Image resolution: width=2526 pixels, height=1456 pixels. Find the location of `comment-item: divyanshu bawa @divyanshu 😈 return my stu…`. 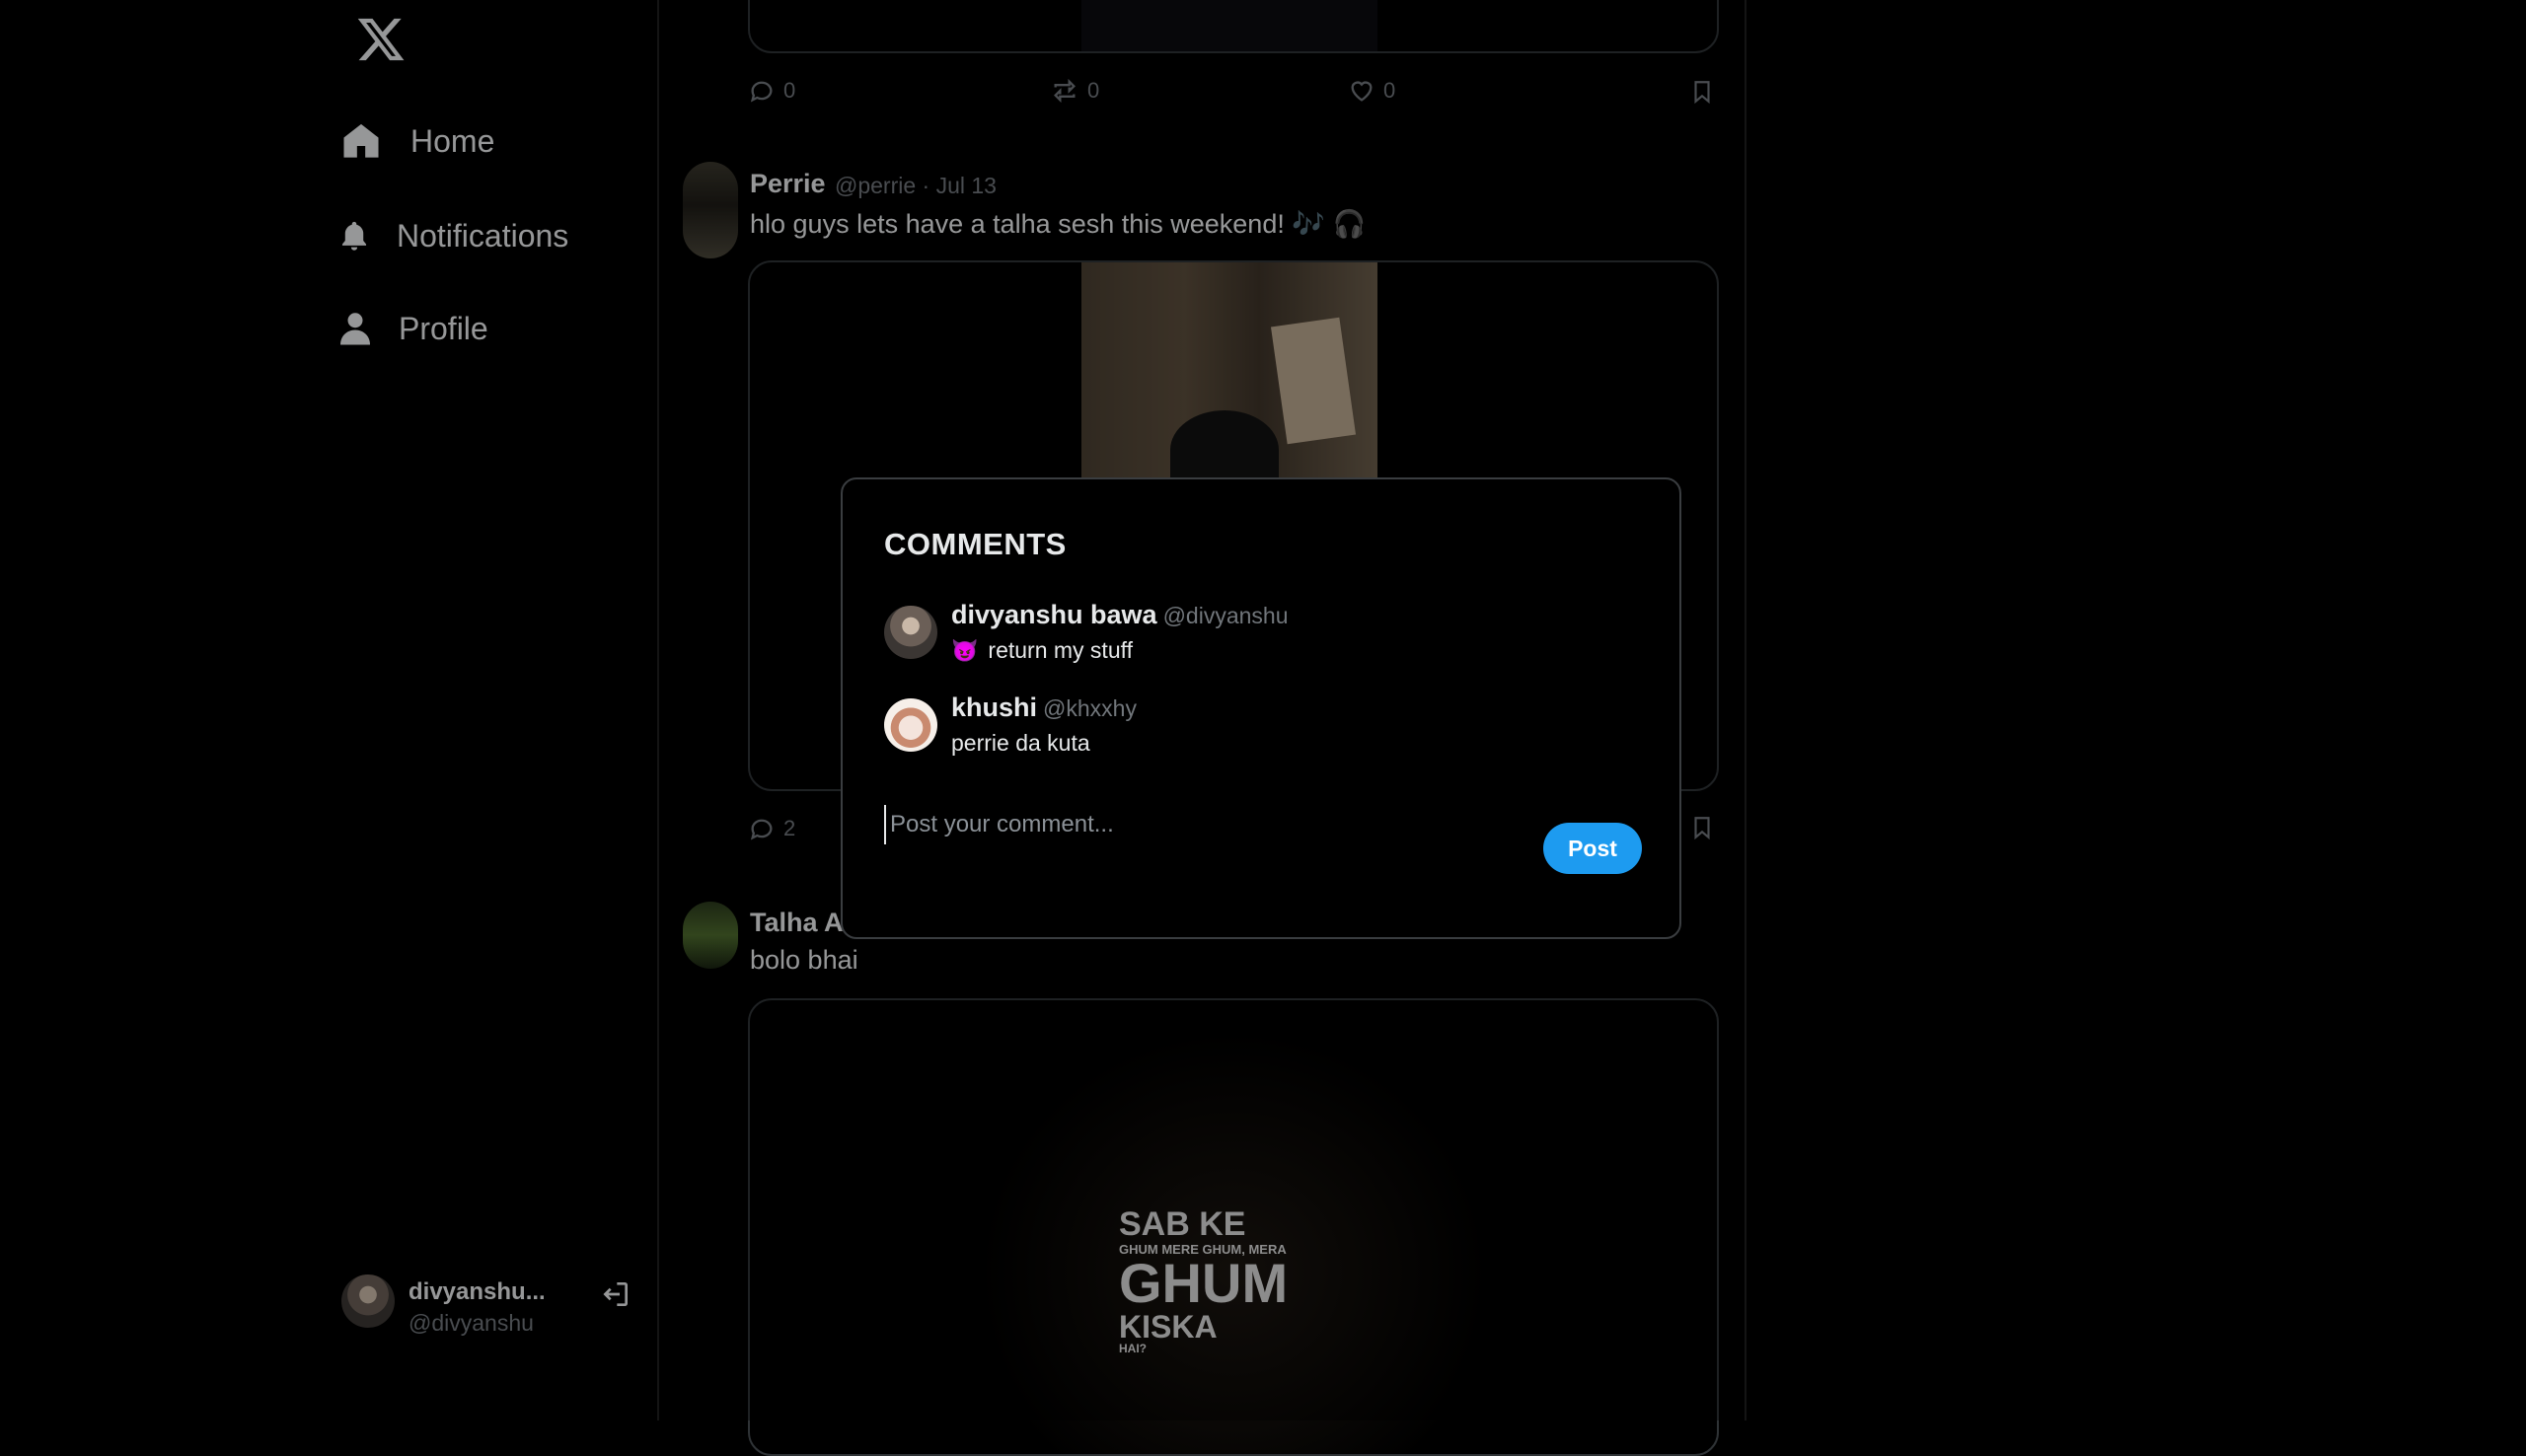

comment-item: divyanshu bawa @divyanshu 😈 return my stu… is located at coordinates (1259, 634).